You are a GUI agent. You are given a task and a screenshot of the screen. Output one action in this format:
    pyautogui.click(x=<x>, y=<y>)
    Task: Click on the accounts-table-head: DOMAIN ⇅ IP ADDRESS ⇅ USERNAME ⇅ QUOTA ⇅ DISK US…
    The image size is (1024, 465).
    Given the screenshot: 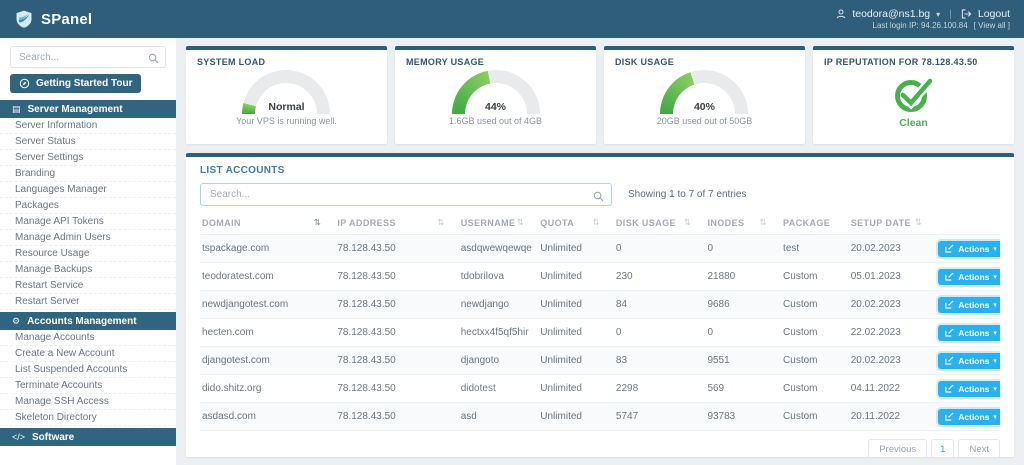 What is the action you would take?
    pyautogui.click(x=600, y=223)
    